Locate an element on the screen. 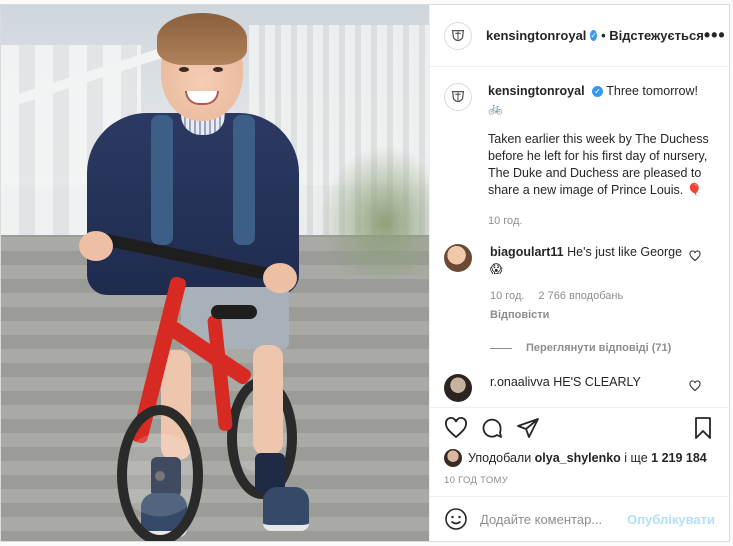  comment-item: r.onaalivva HE'S CLEARLY is located at coordinates (579, 388).